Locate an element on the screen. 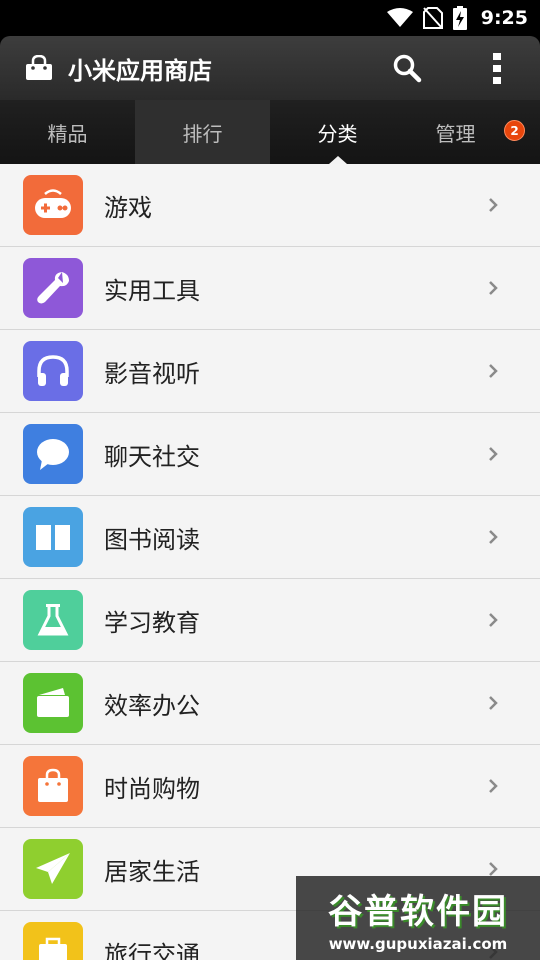 This screenshot has height=960, width=540. tab-ranking: 排行 is located at coordinates (202, 132).